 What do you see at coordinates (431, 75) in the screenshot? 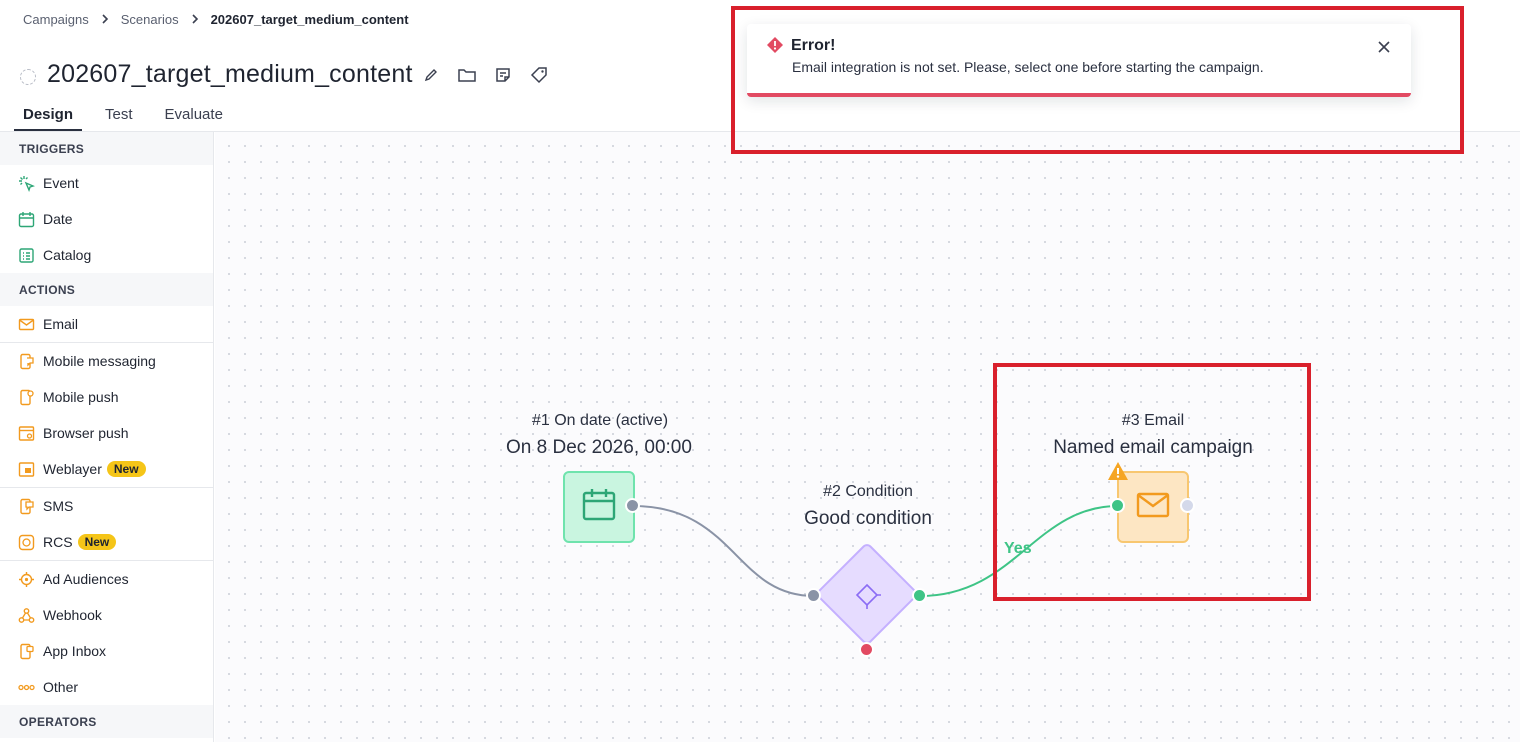
I see `pencil-icon` at bounding box center [431, 75].